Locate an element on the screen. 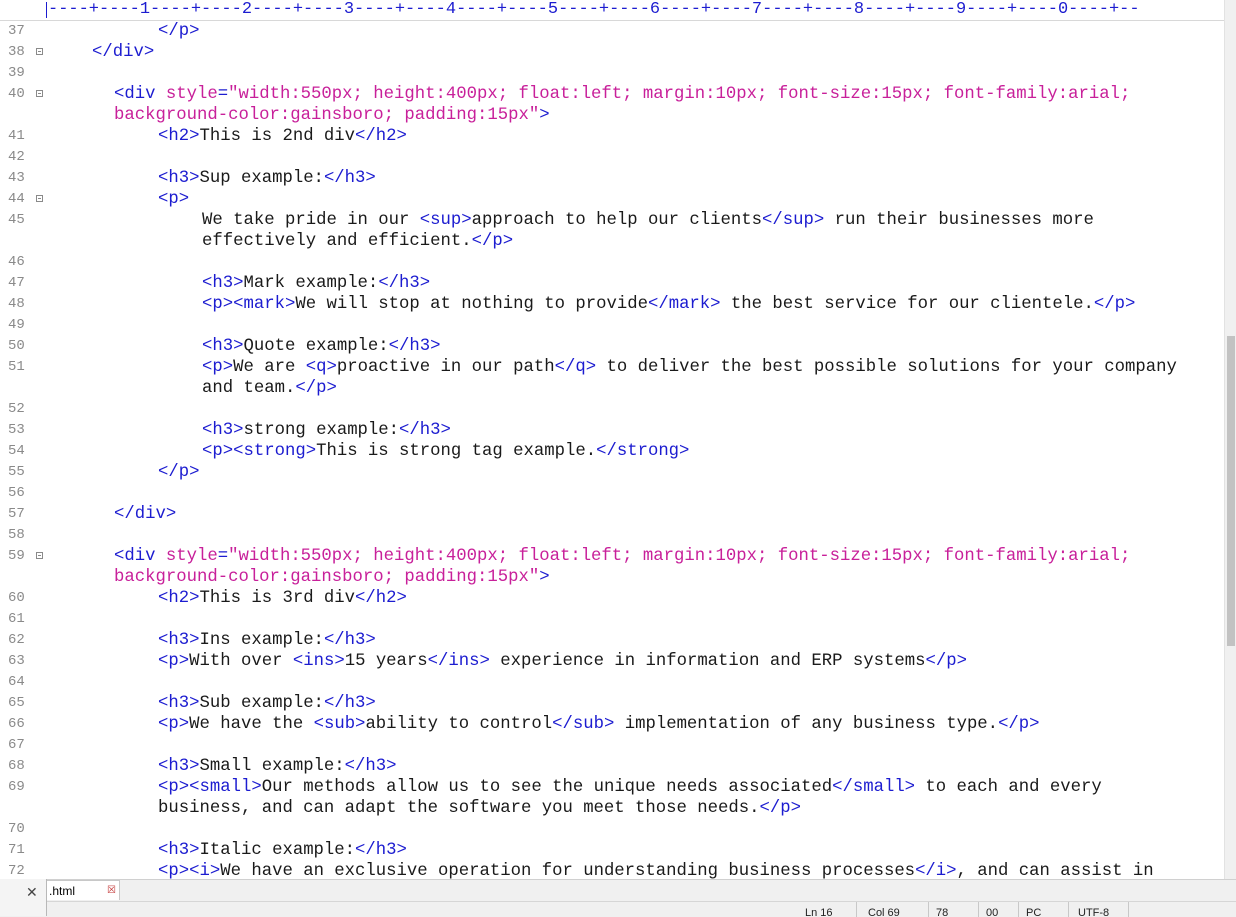  html-tag-token: <div is located at coordinates (140, 556).